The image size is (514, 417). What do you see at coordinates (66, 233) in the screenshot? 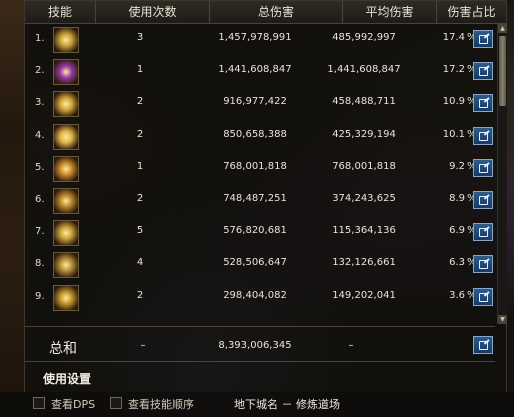
I see `golden-strike-icon` at bounding box center [66, 233].